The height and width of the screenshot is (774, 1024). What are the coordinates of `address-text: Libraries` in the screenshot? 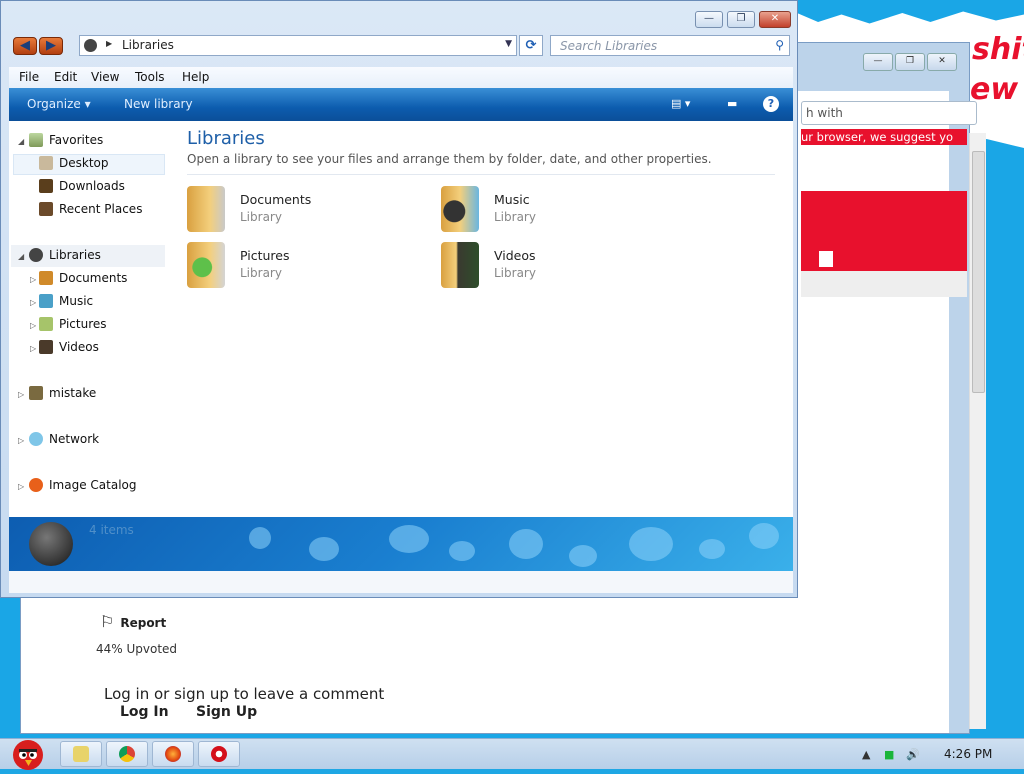 It's located at (148, 45).